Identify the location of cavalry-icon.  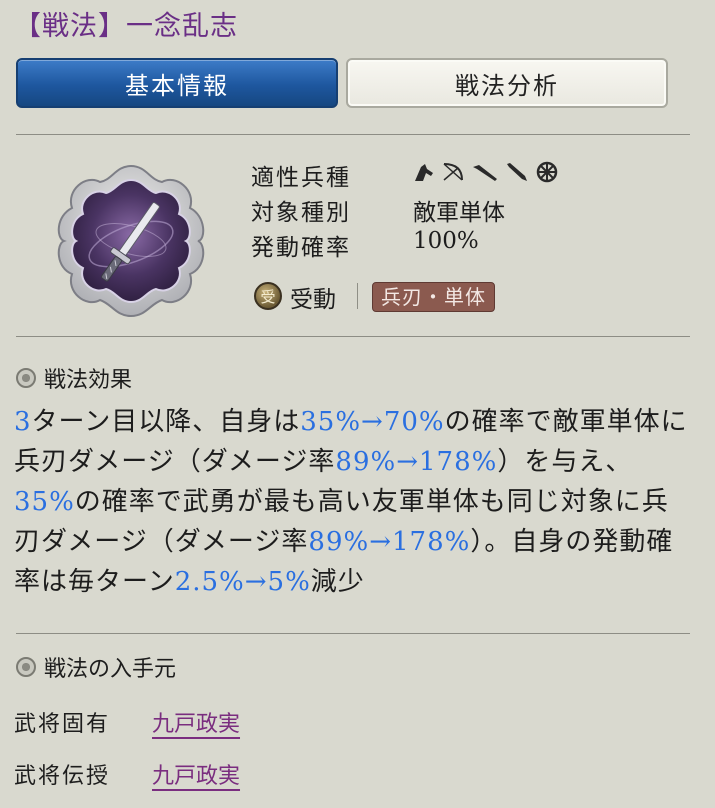
(424, 172).